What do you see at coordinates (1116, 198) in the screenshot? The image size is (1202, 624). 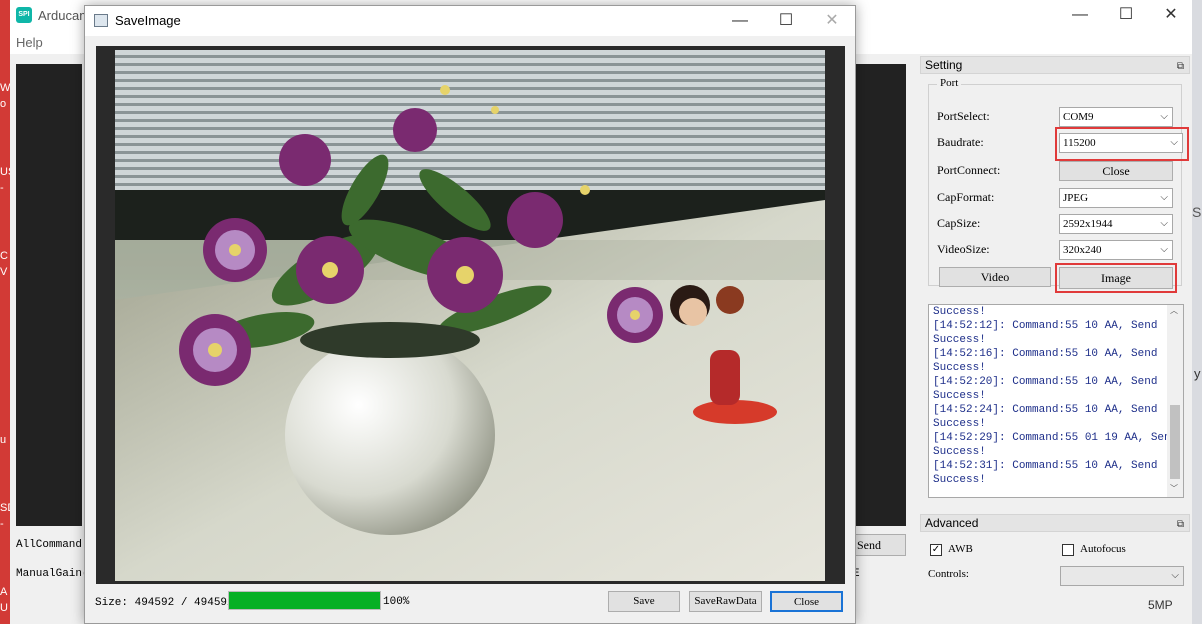 I see `capformat-combo: JPEG ⌵` at bounding box center [1116, 198].